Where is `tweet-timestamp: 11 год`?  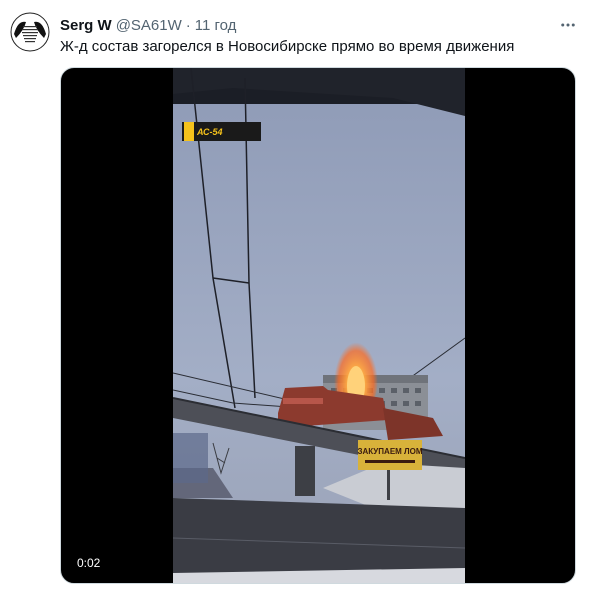
tweet-timestamp: 11 год is located at coordinates (216, 25).